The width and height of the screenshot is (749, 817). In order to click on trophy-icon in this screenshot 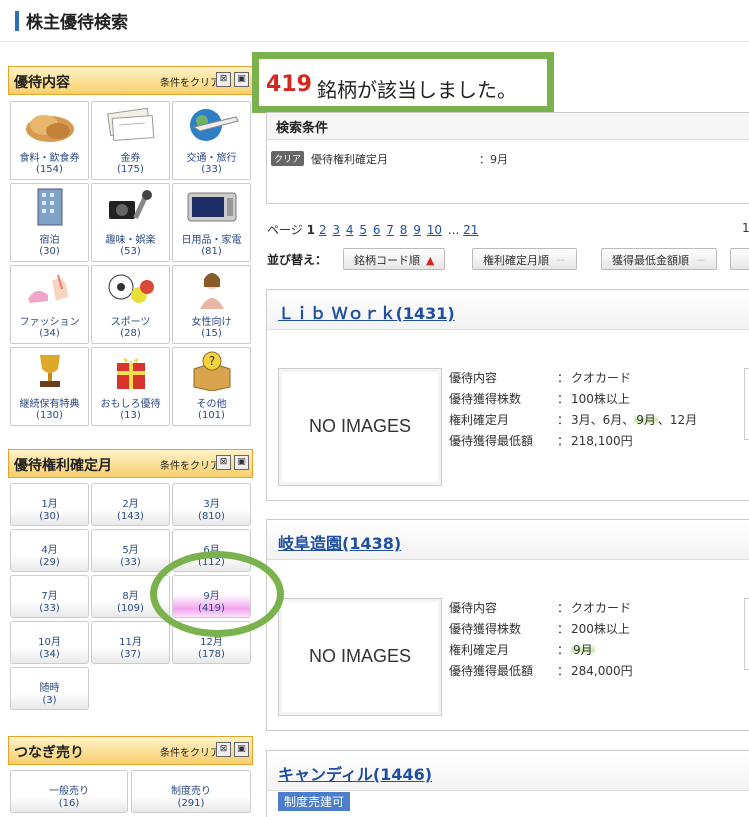, I will do `click(50, 372)`.